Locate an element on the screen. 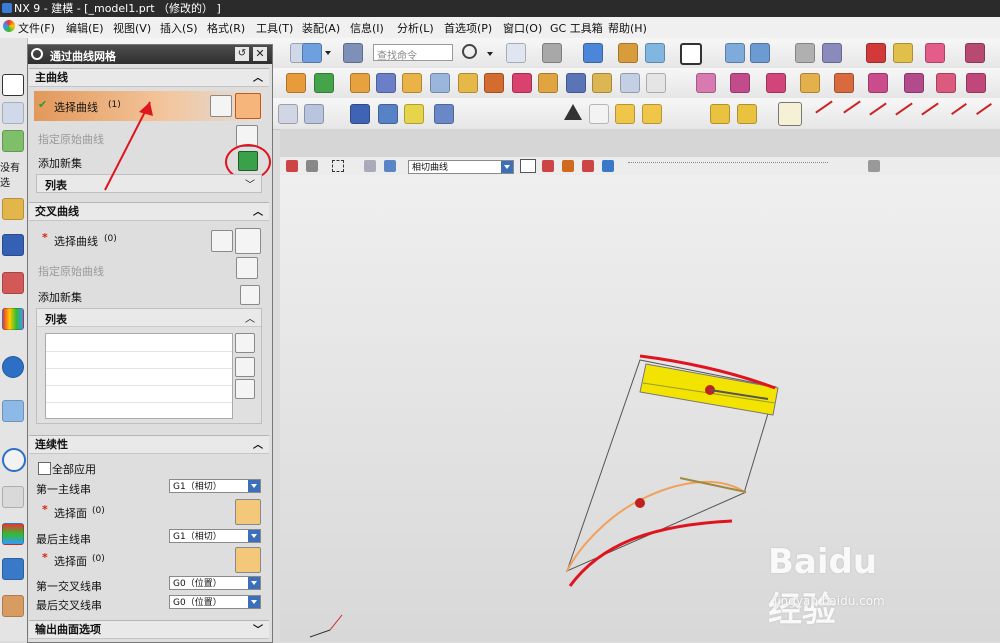 The image size is (1000, 643). tool-icon is located at coordinates (903, 53).